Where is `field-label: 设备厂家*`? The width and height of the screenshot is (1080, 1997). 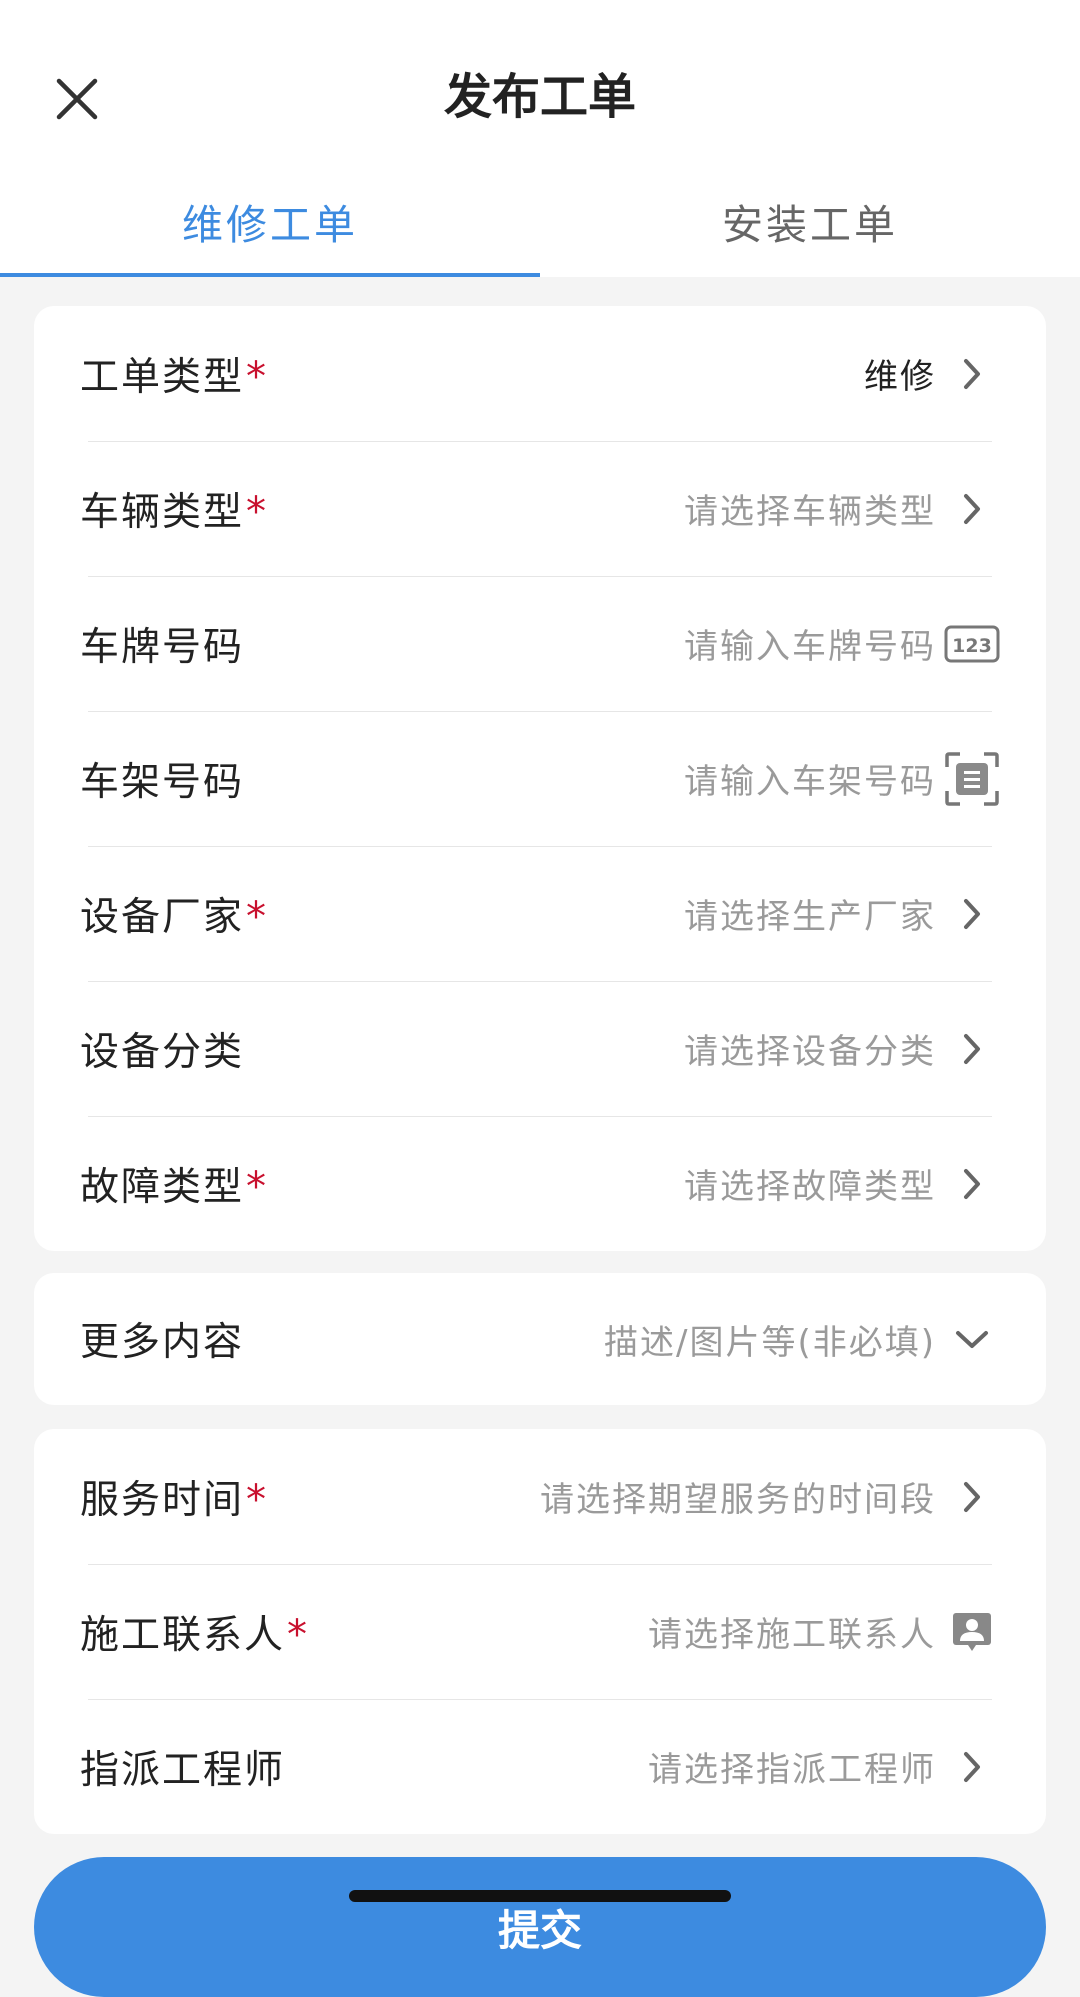 field-label: 设备厂家* is located at coordinates (174, 916).